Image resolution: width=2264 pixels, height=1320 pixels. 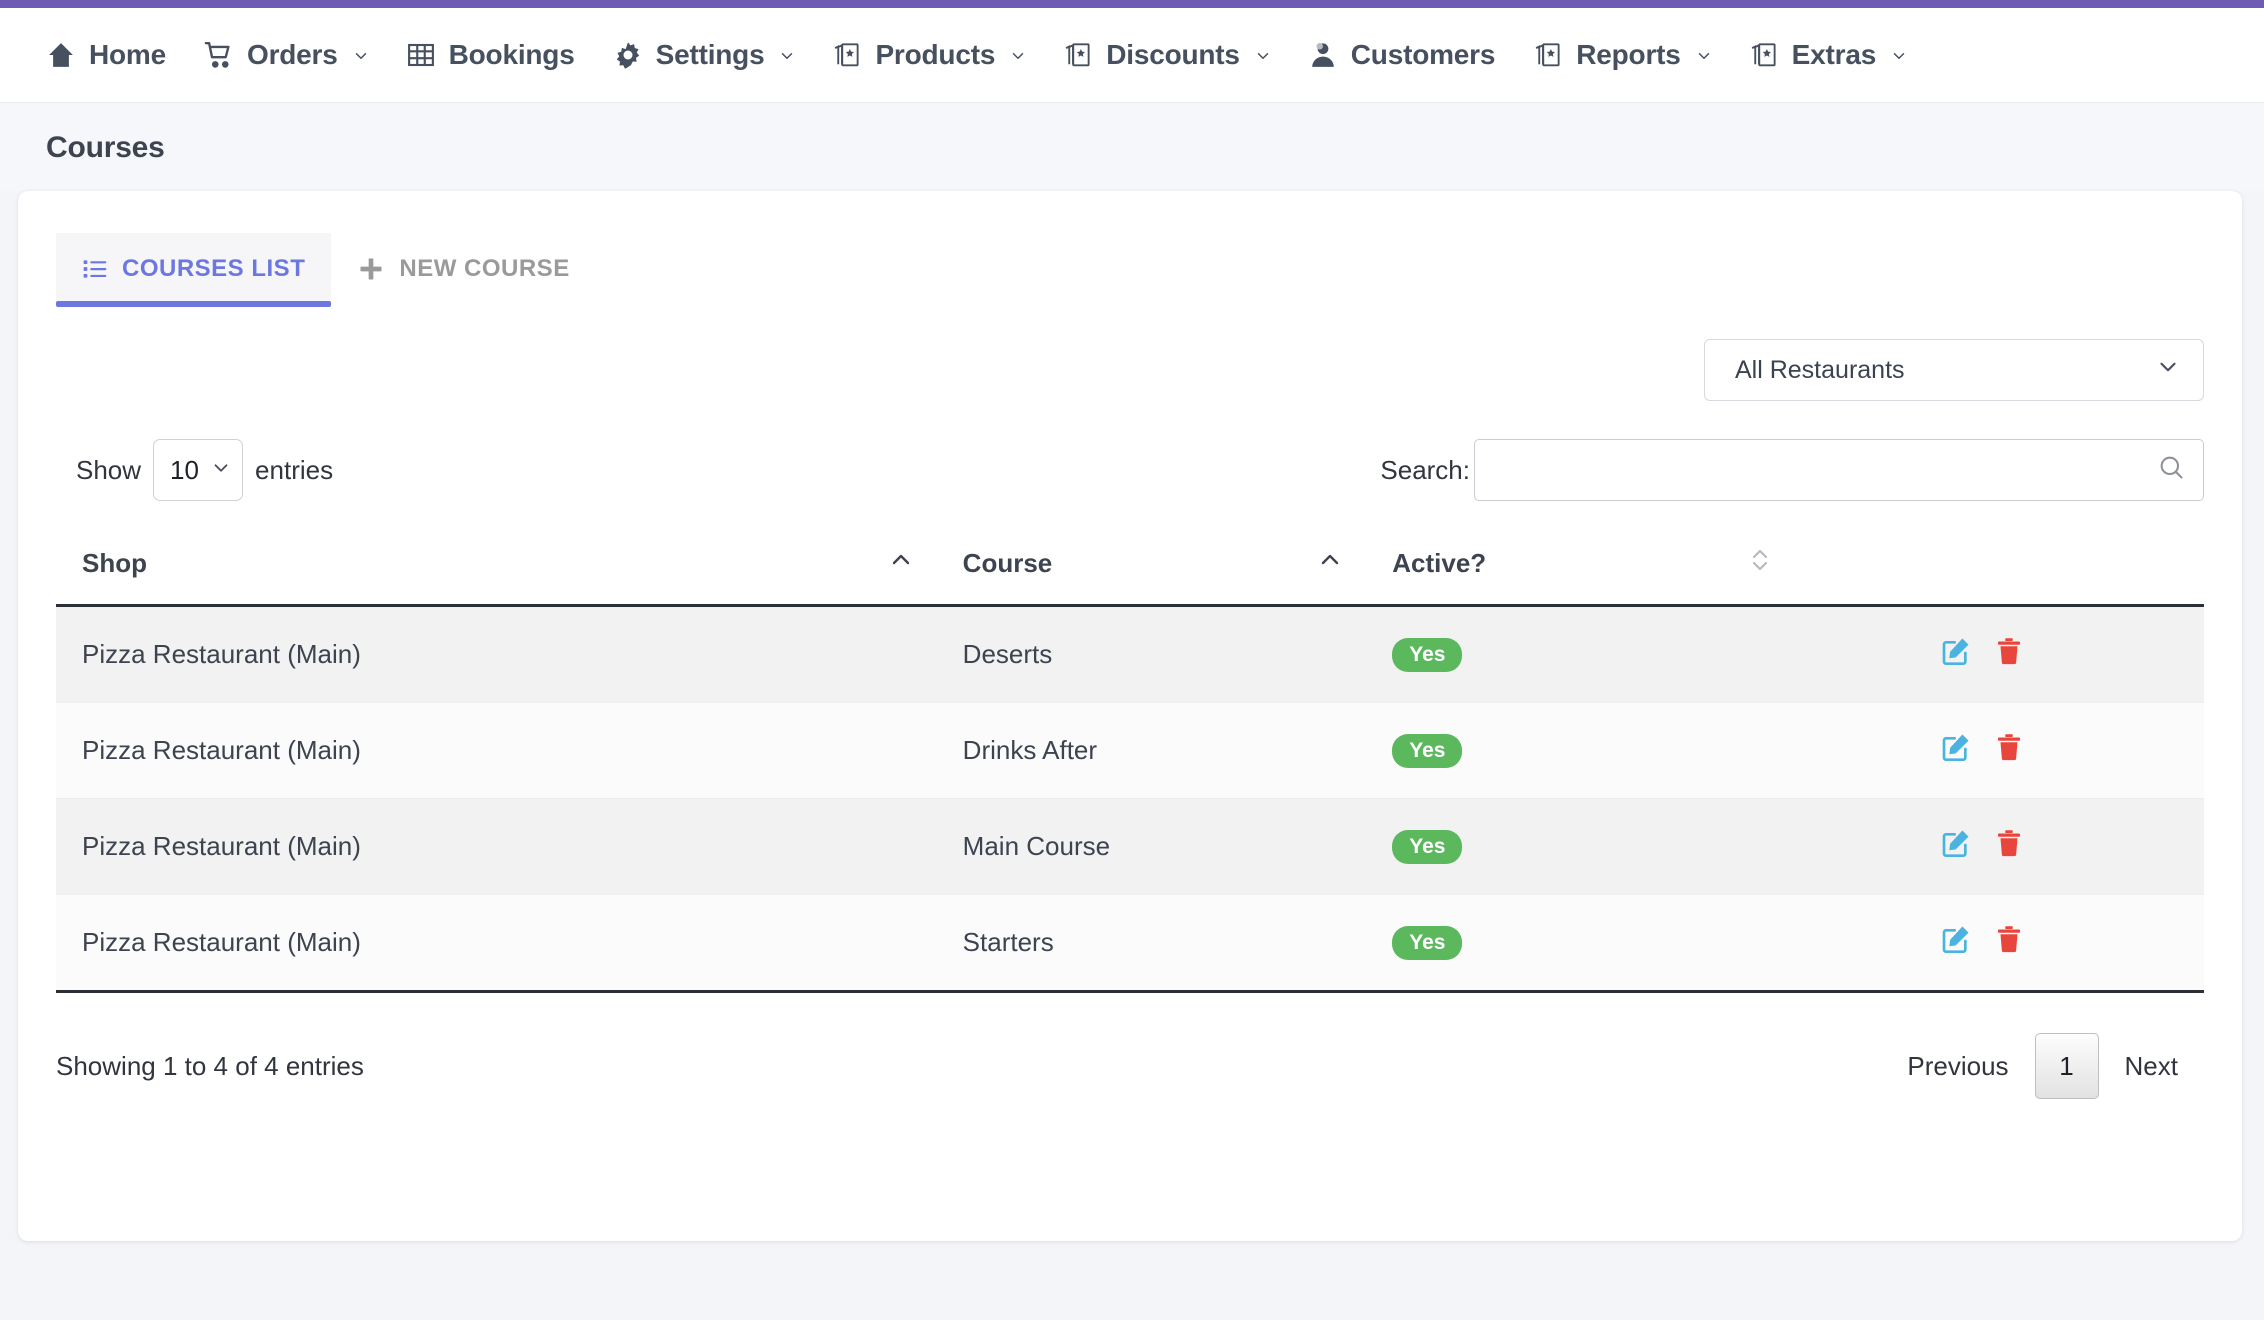 I want to click on table-header-label: Active?, so click(x=1439, y=563).